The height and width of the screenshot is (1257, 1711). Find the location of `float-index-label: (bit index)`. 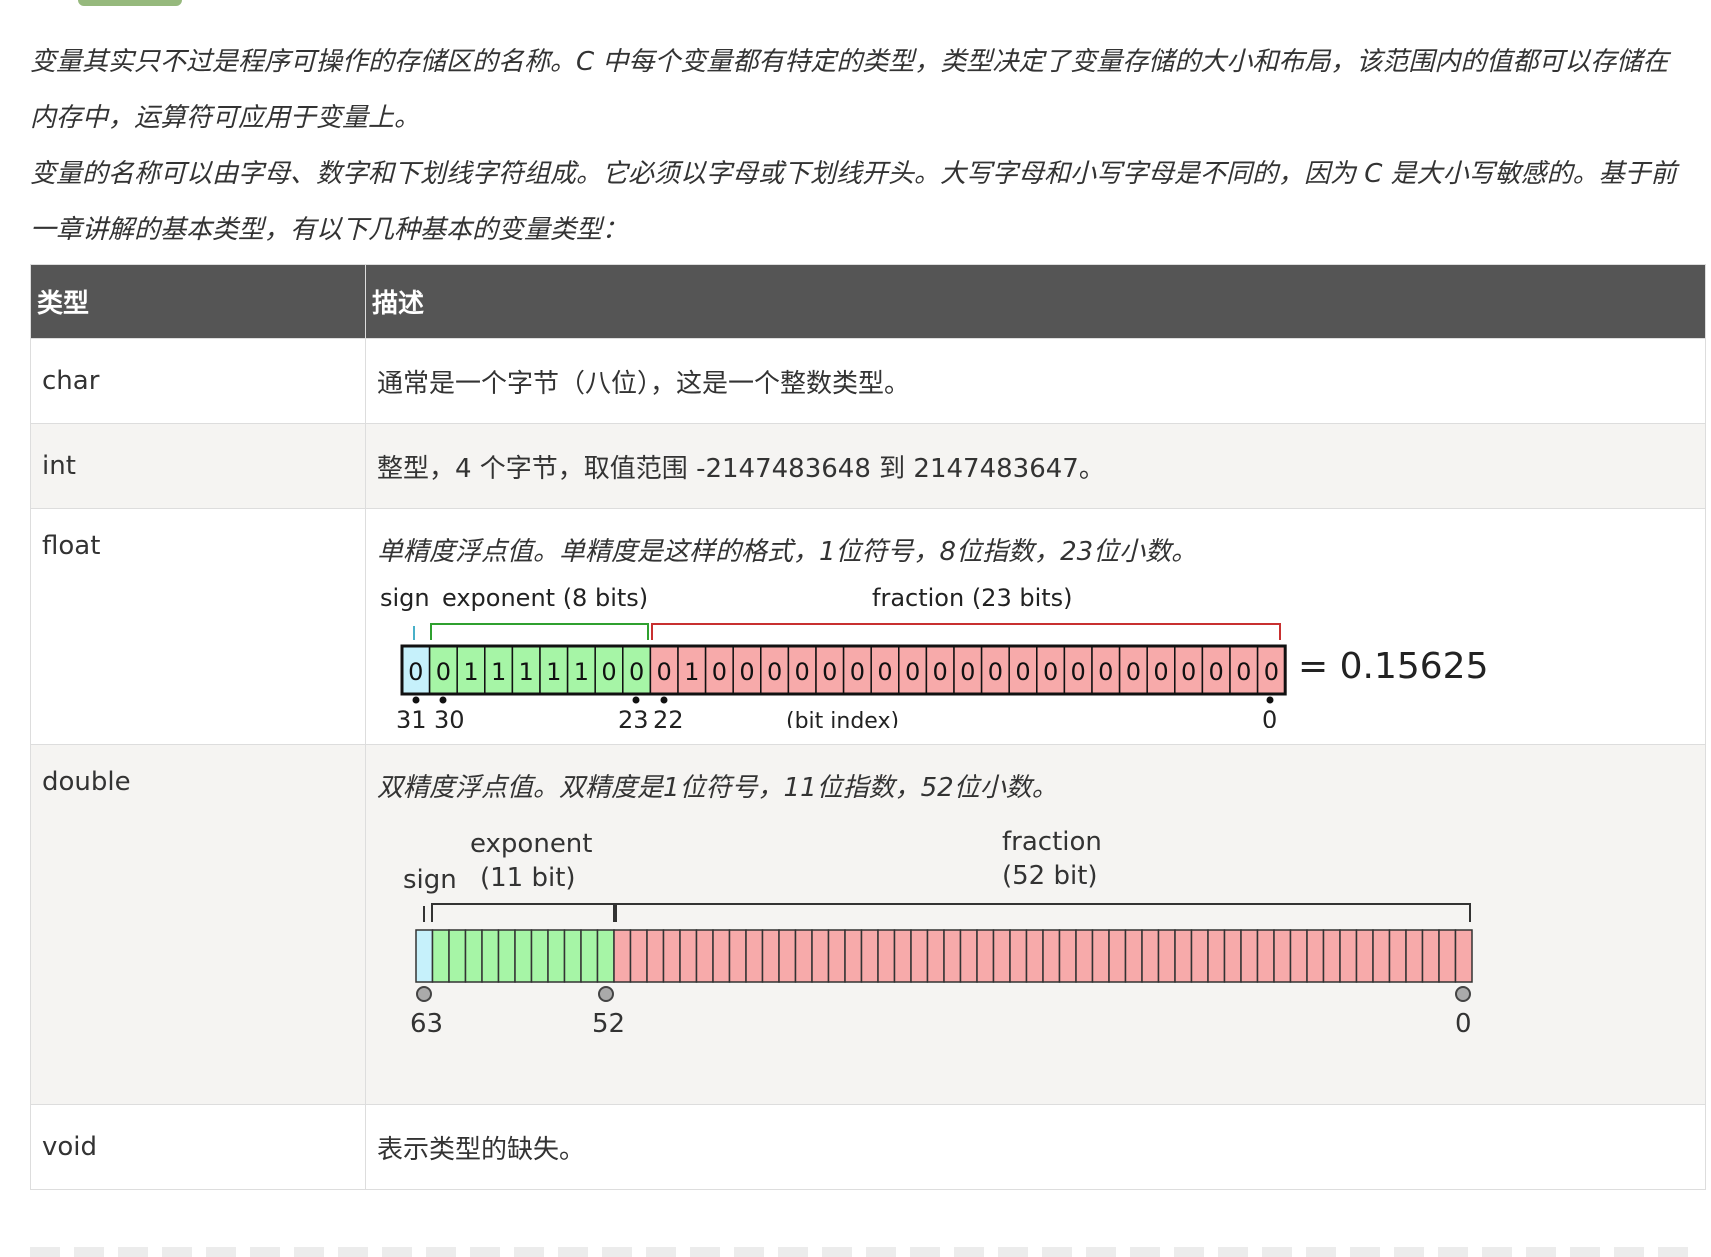

float-index-label: (bit index) is located at coordinates (842, 718).